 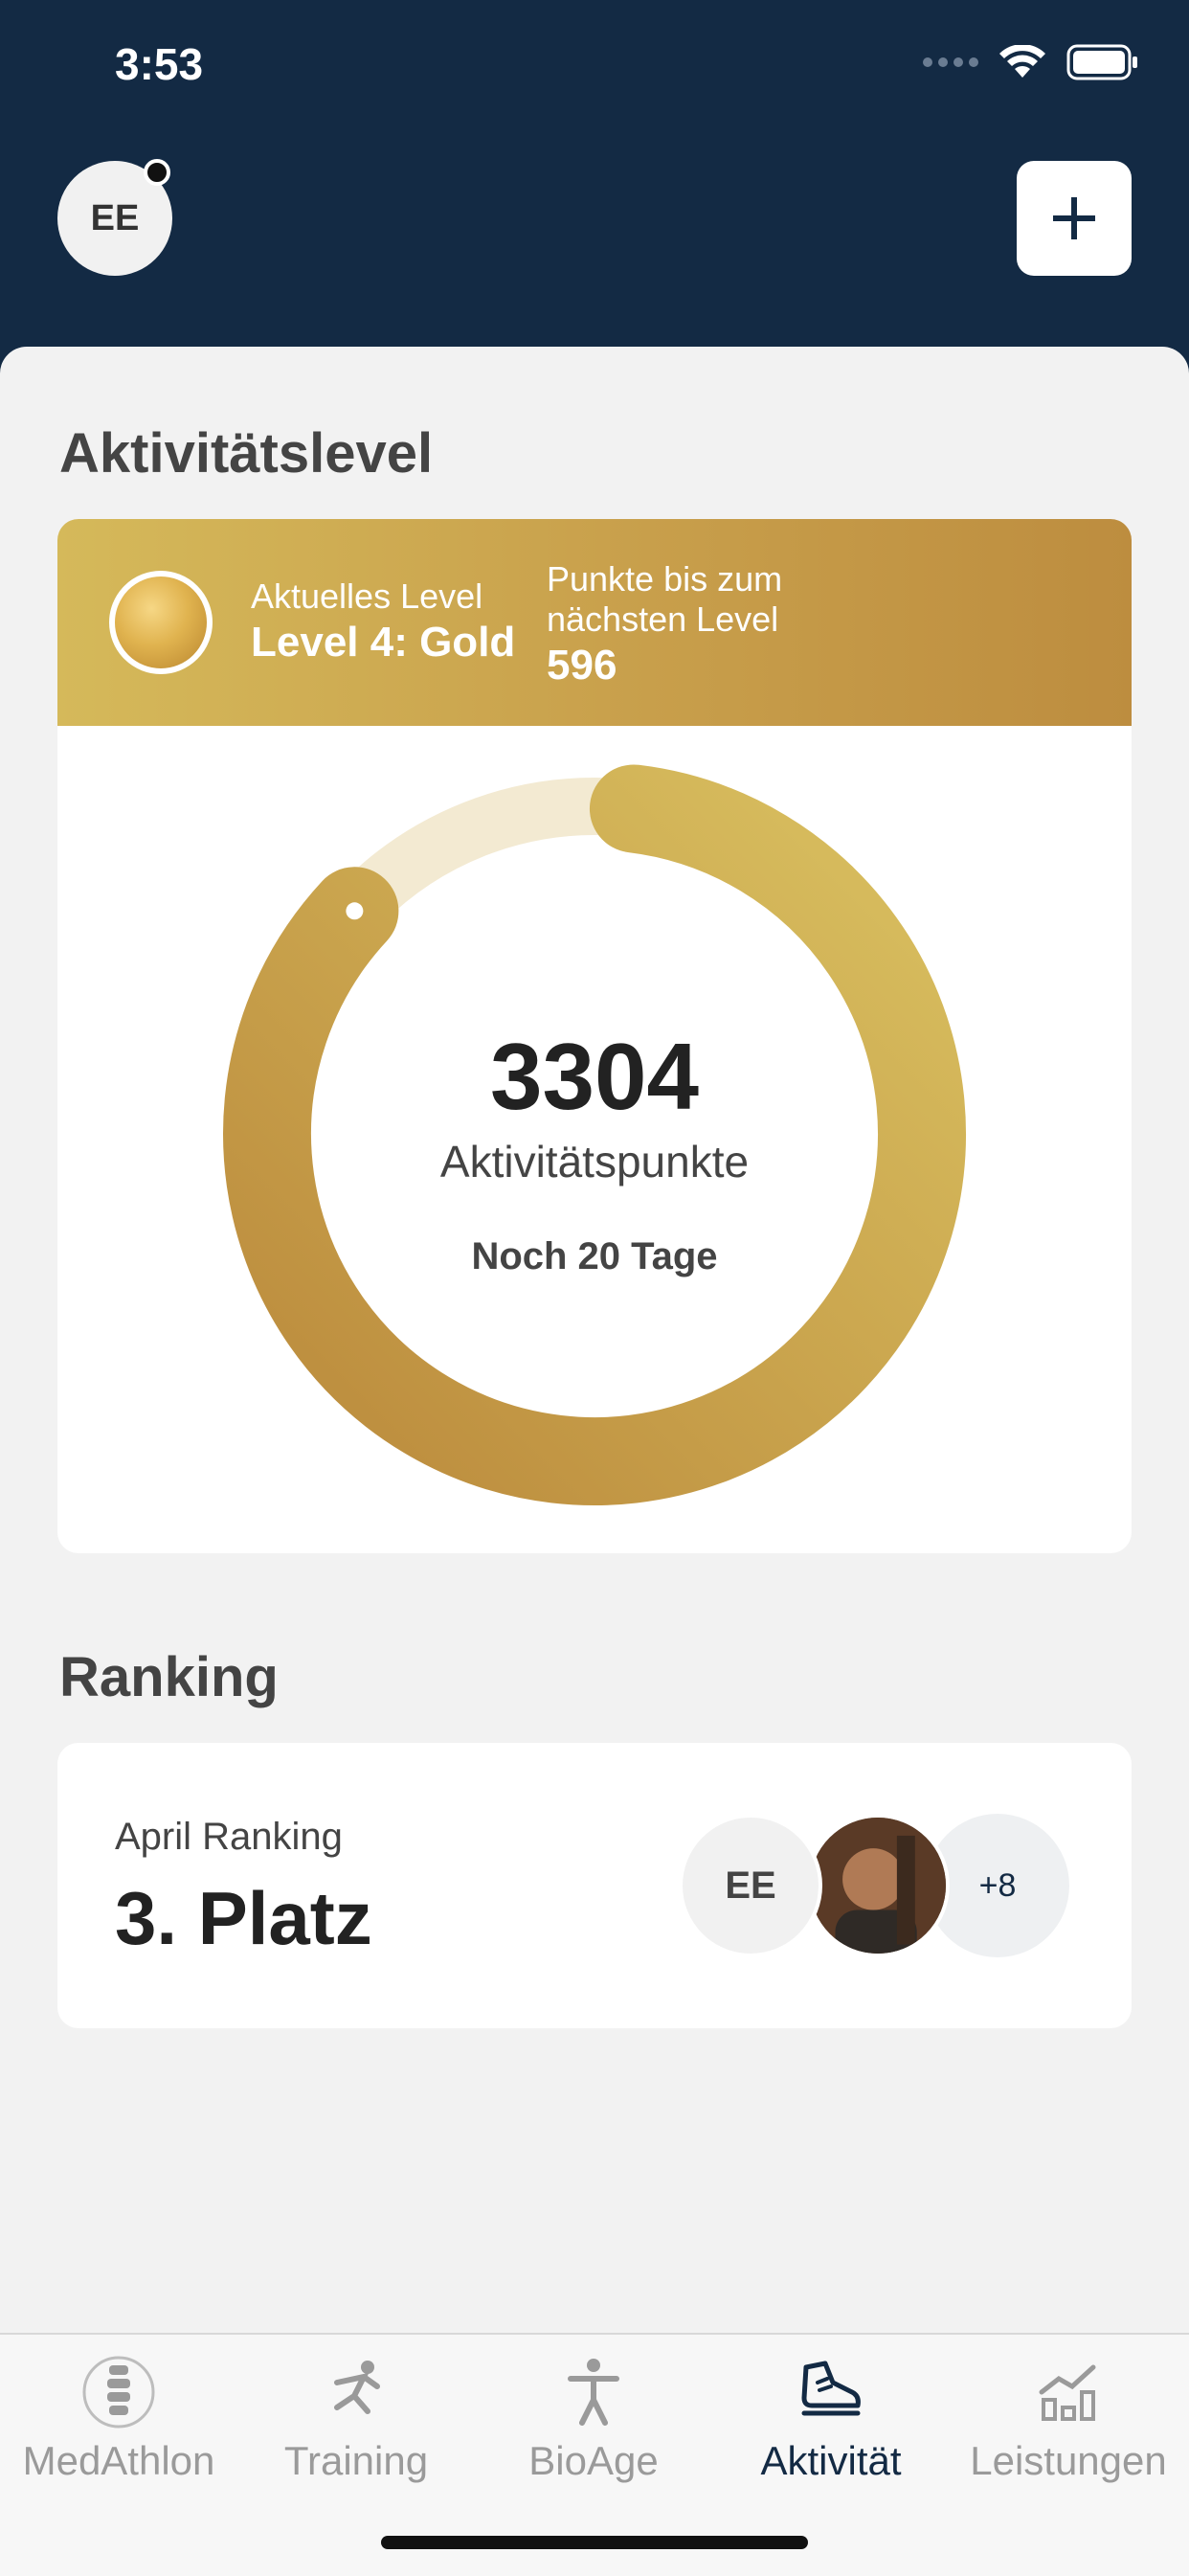 I want to click on tab-label: Leistungen, so click(x=1068, y=2460).